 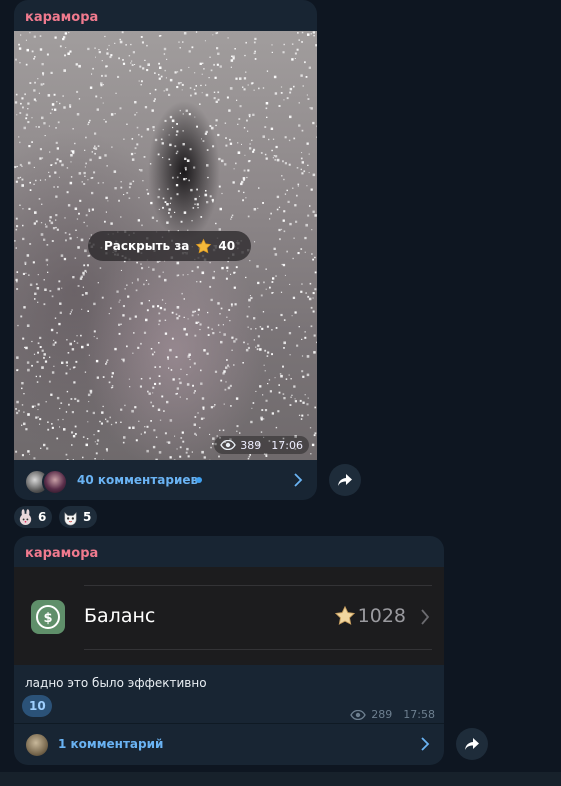 I want to click on reaction-count: 10, so click(x=37, y=706).